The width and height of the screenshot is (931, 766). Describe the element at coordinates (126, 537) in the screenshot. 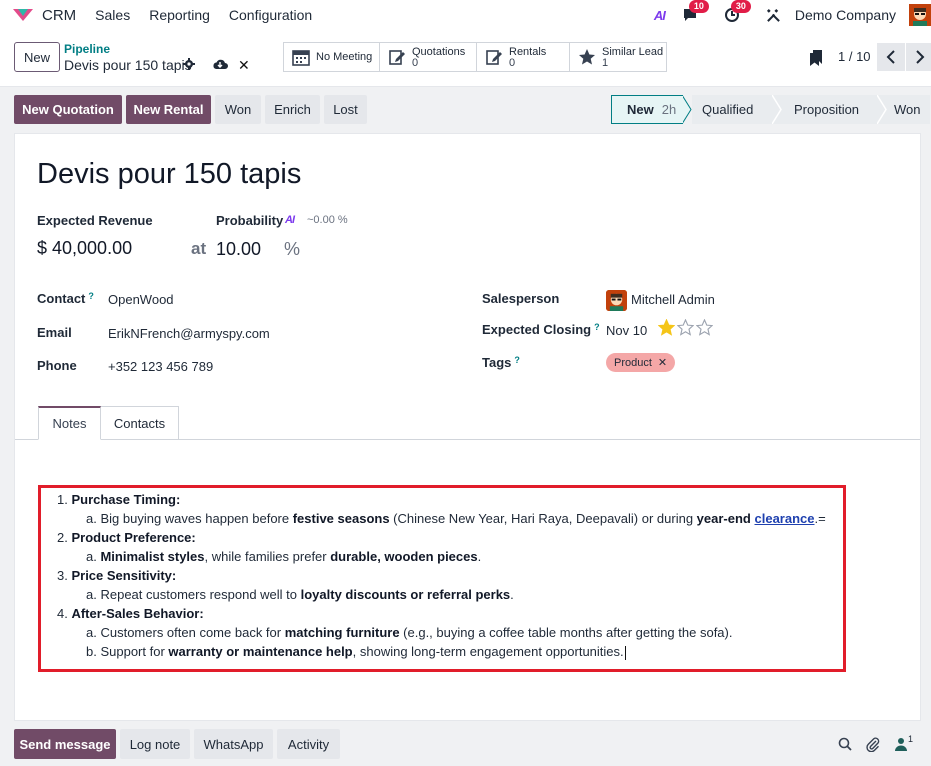

I see `note-heading: 2. Product Preference:` at that location.